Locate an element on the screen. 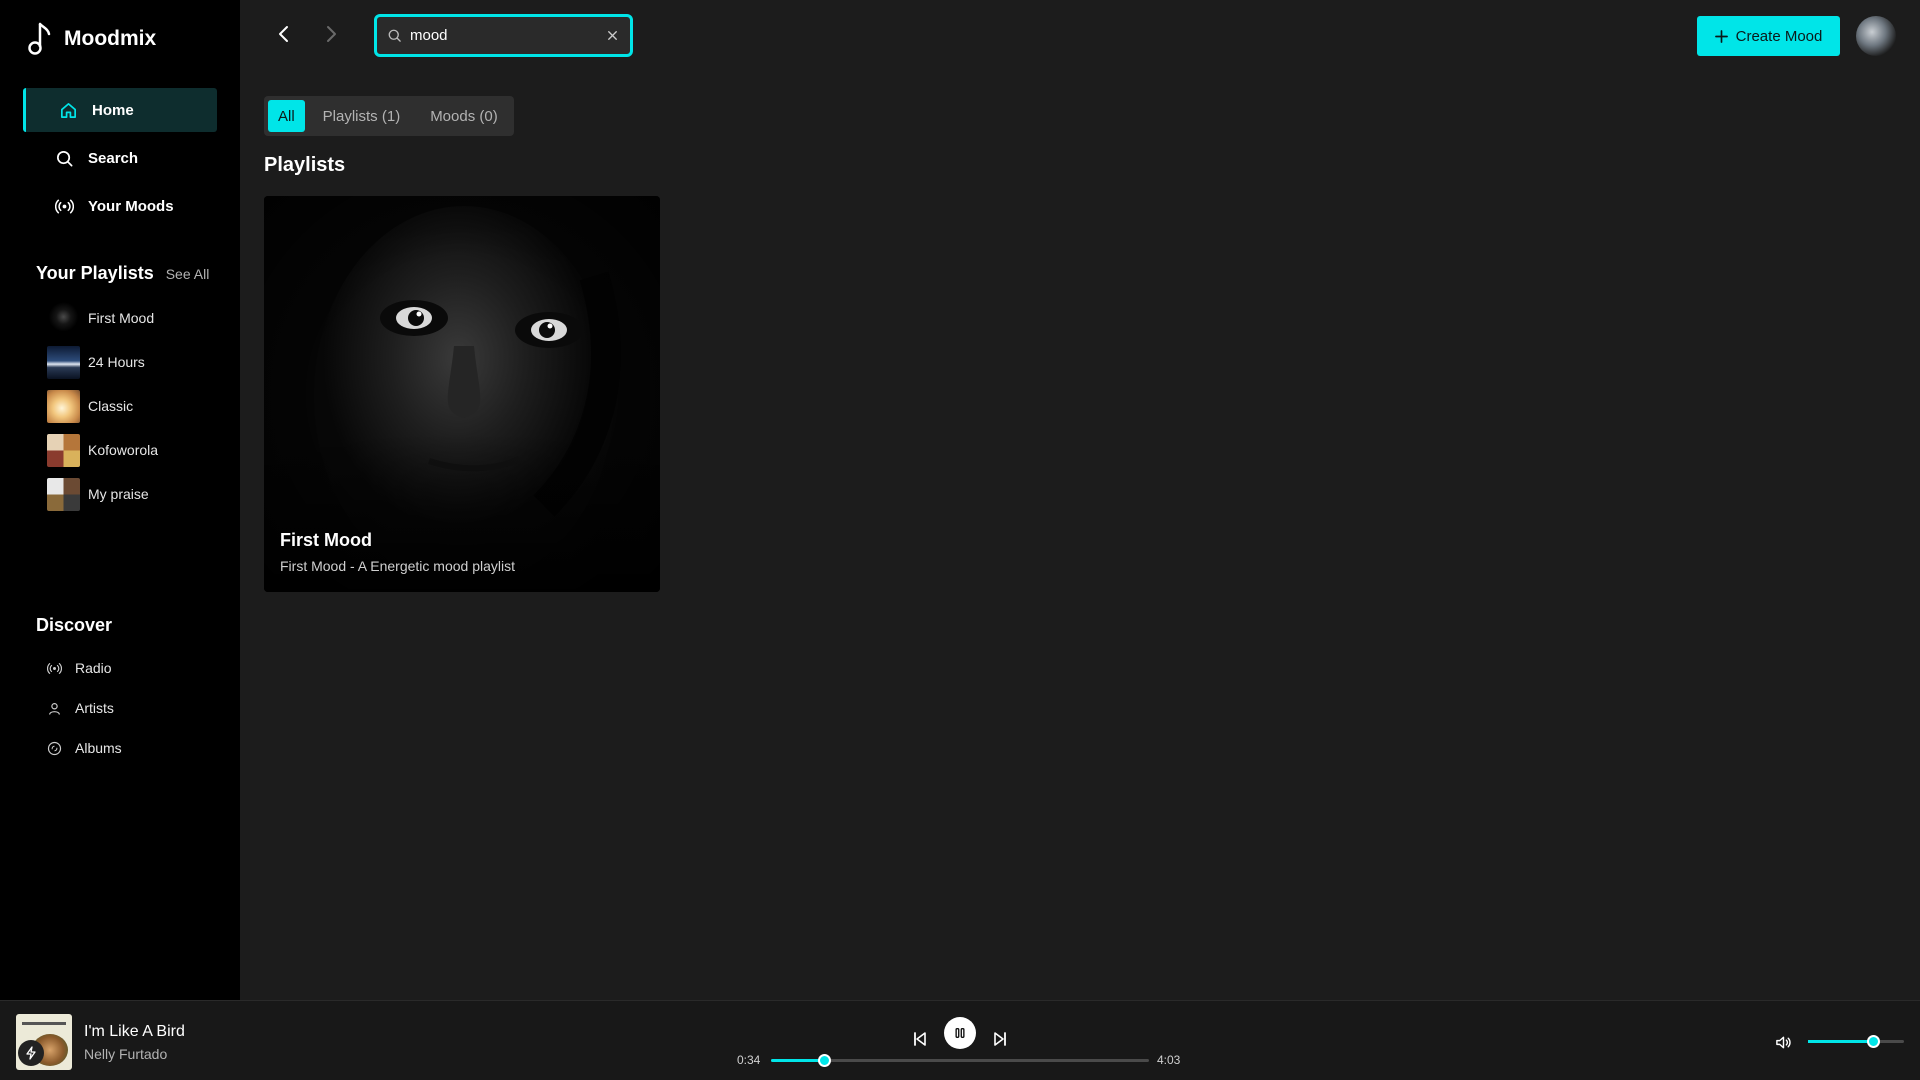 The width and height of the screenshot is (1920, 1080). discover-label: Albums is located at coordinates (98, 748).